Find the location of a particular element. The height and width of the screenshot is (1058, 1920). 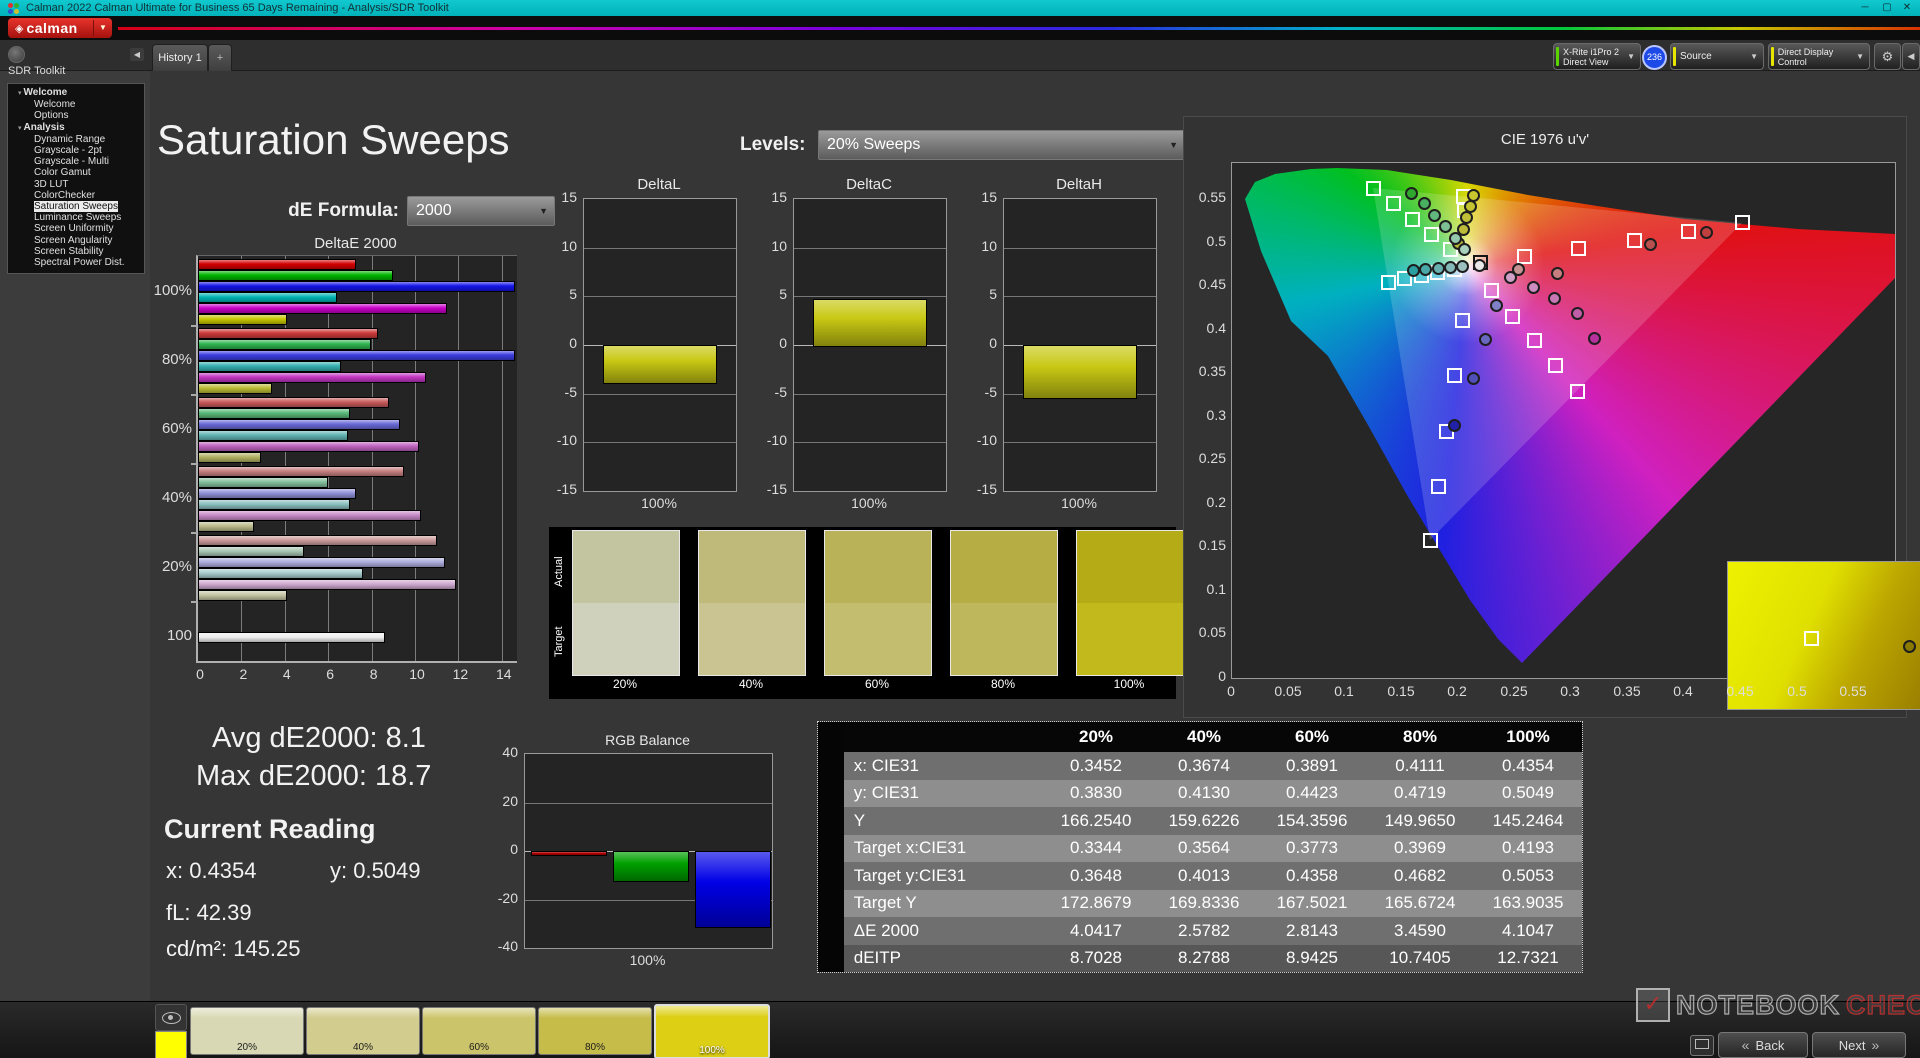

sidebar-knob-button is located at coordinates (16, 54).